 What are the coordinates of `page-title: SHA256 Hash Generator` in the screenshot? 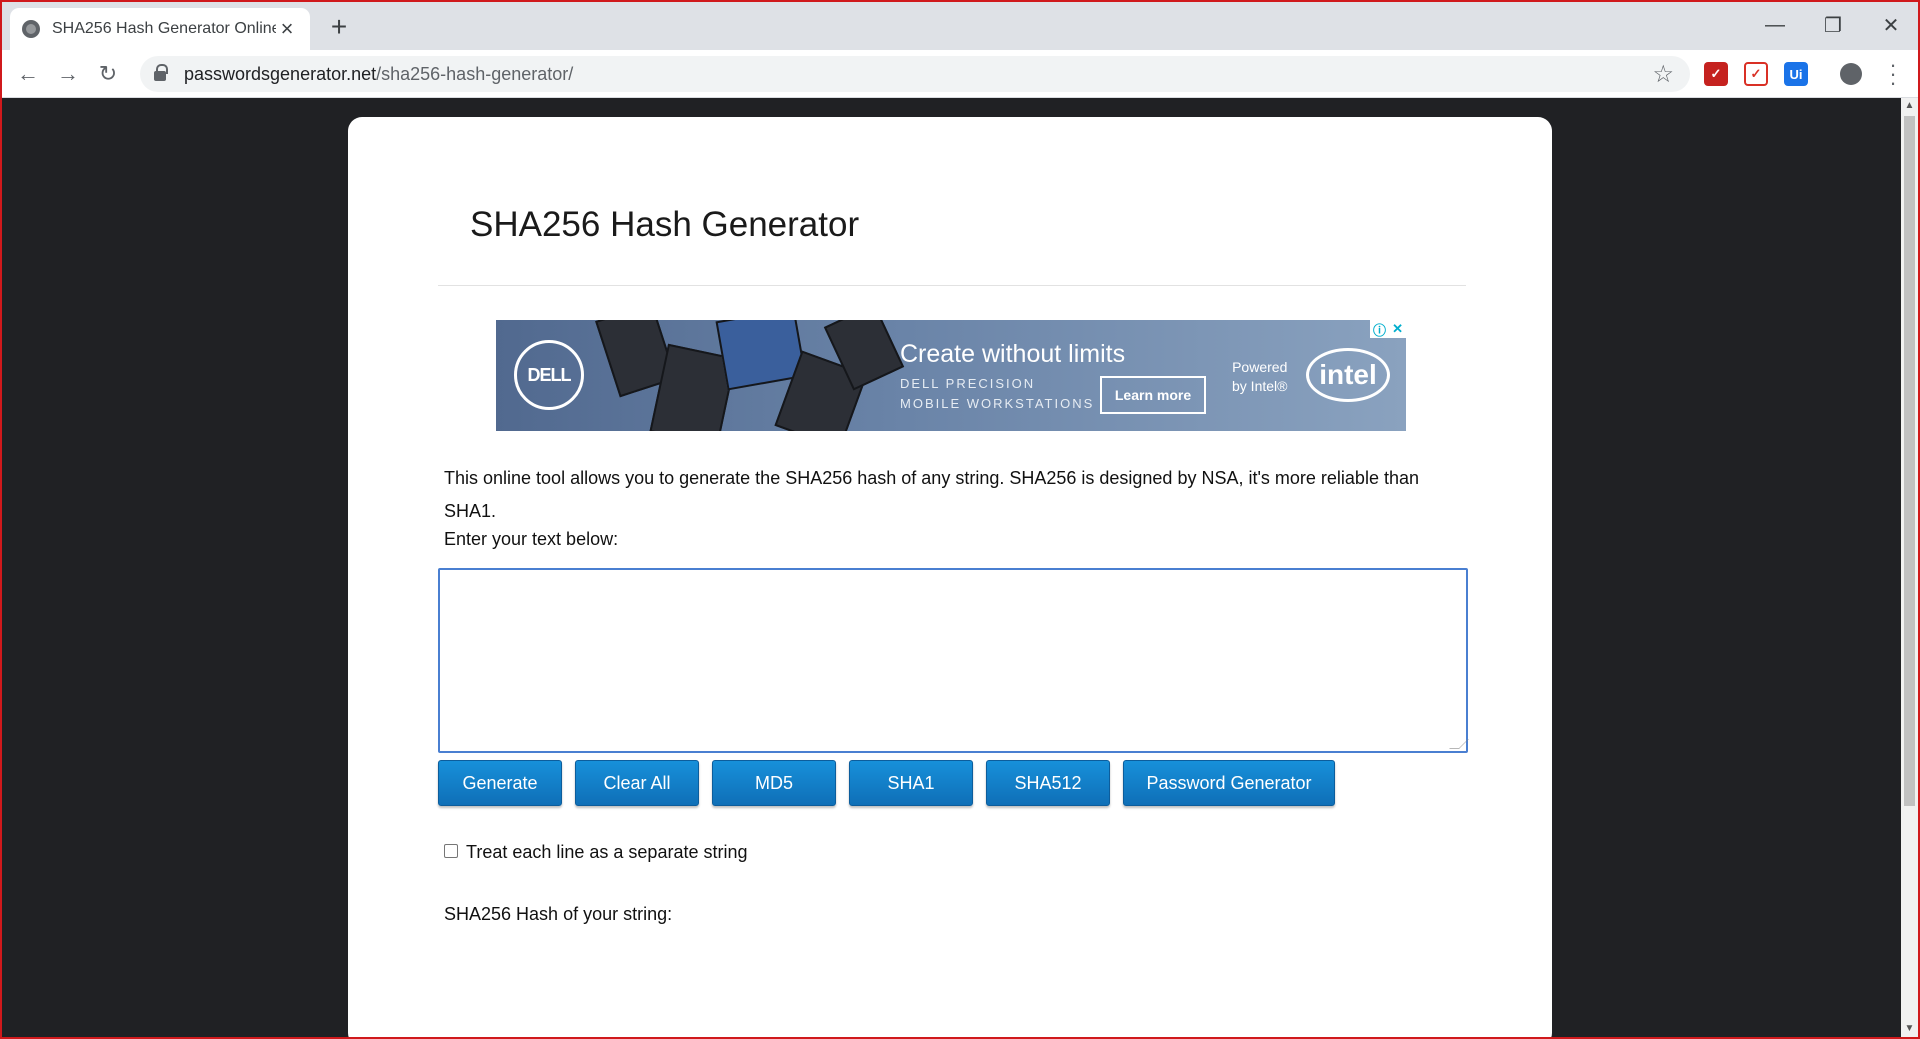 It's located at (665, 224).